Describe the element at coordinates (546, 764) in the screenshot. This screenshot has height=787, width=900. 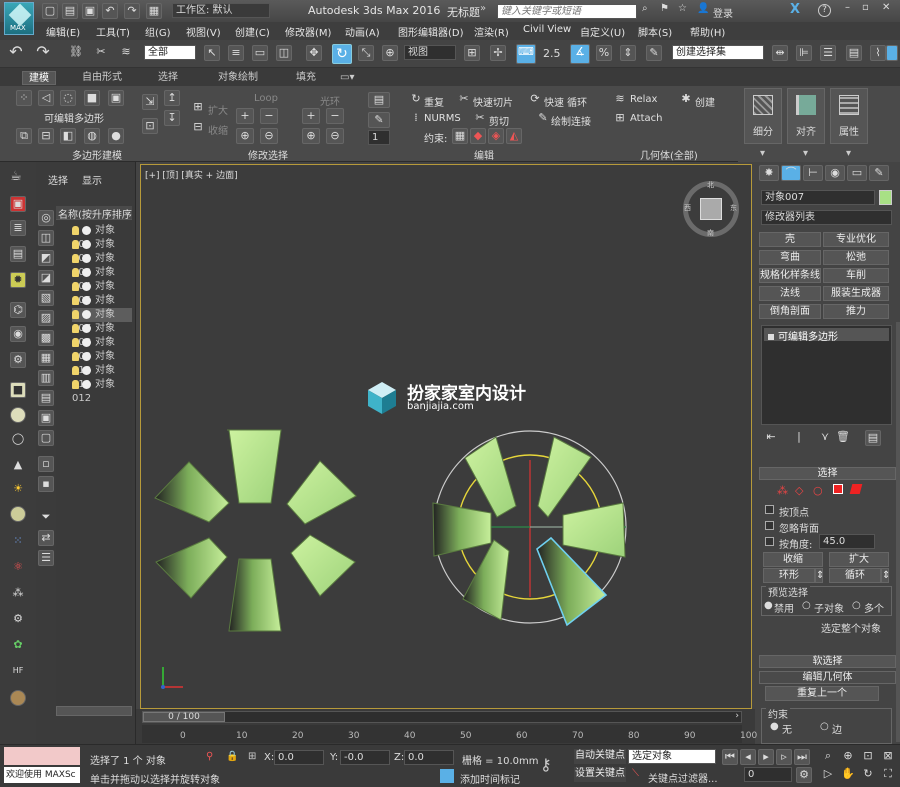
I see `key-icon: ⚷` at that location.